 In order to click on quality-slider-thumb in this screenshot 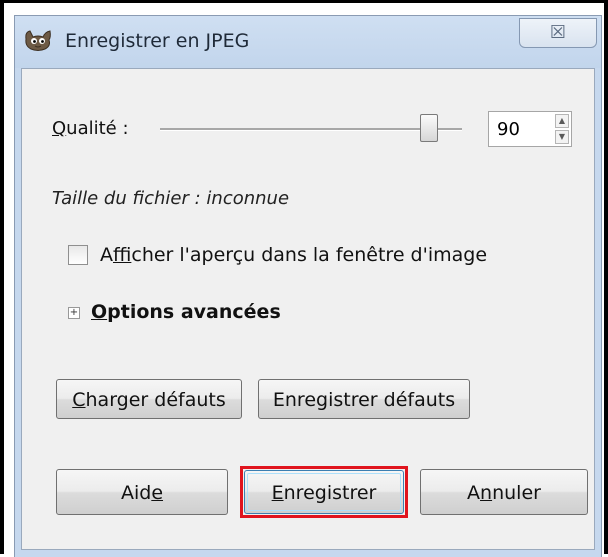, I will do `click(429, 128)`.